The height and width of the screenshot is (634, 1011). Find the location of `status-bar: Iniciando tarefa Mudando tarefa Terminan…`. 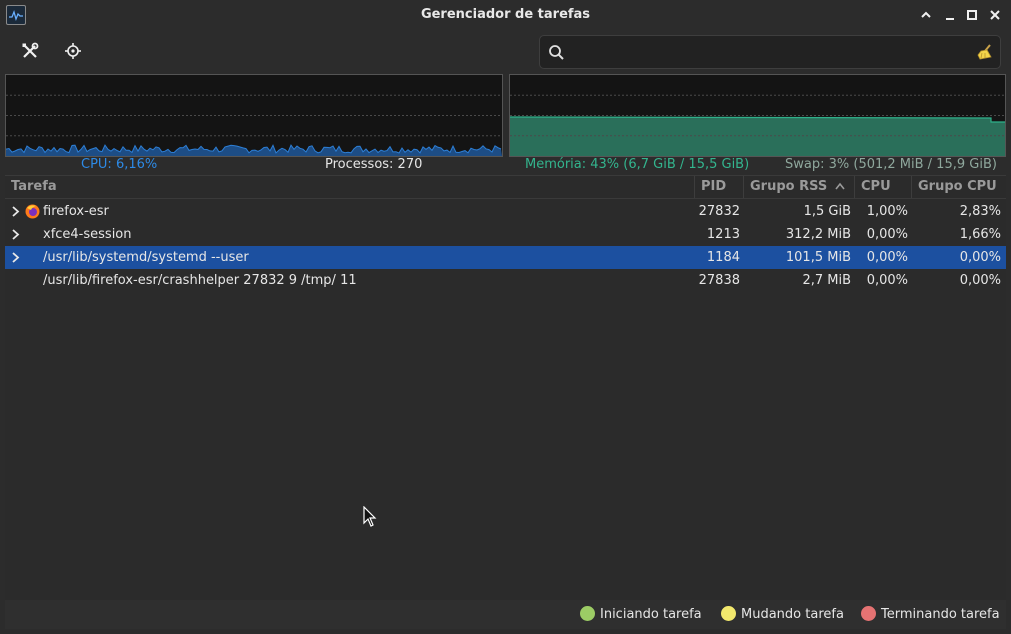

status-bar: Iniciando tarefa Mudando tarefa Terminan… is located at coordinates (505, 614).